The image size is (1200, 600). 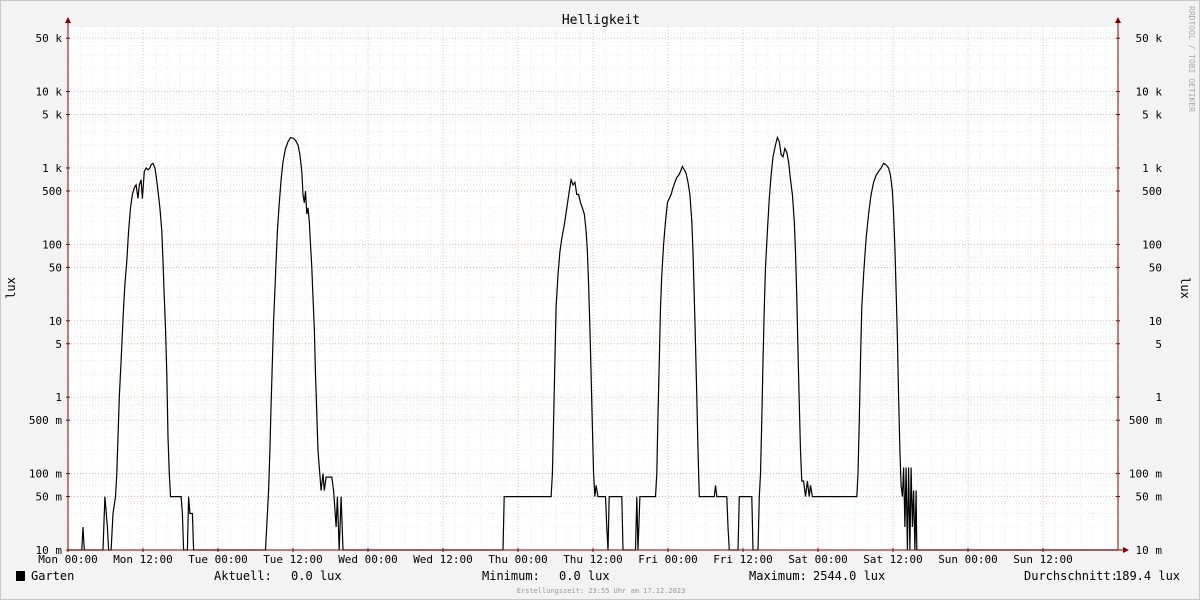 I want to click on legend-series-name: Garten, so click(x=52, y=576).